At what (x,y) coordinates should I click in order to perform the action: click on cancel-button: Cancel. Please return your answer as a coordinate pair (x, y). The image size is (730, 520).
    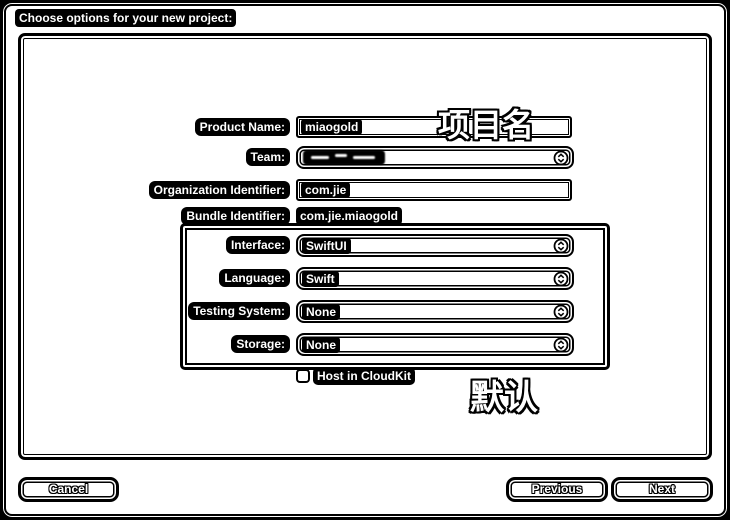
    Looking at the image, I should click on (68, 489).